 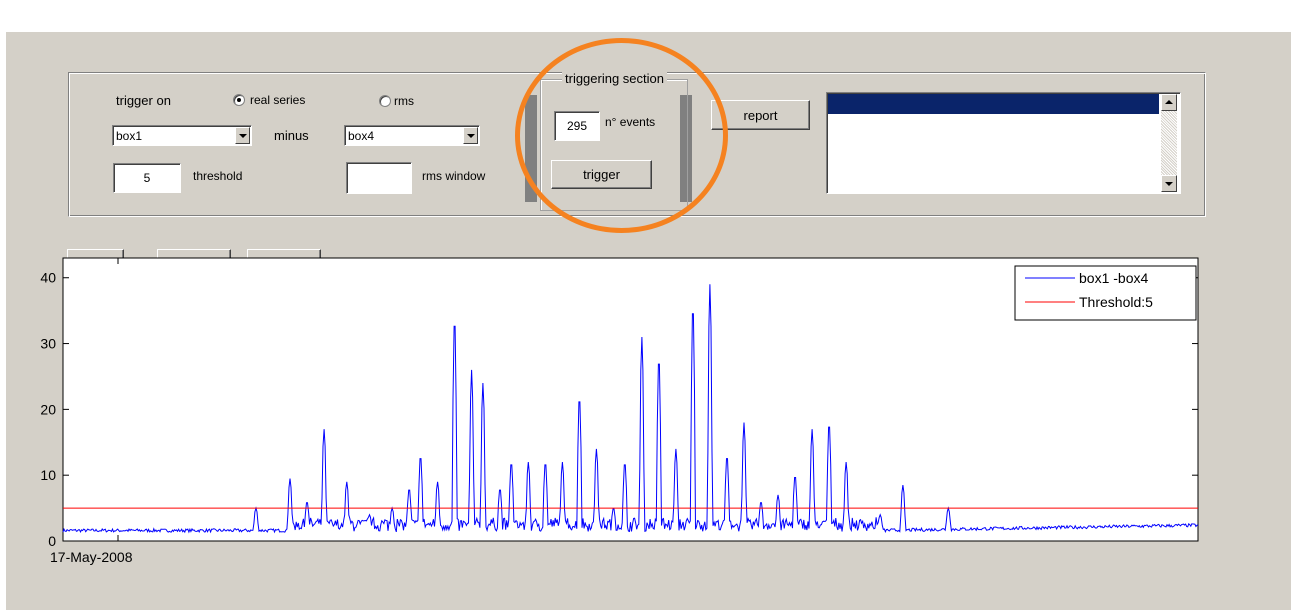 I want to click on legend-label: box1 -box4, so click(x=1113, y=278).